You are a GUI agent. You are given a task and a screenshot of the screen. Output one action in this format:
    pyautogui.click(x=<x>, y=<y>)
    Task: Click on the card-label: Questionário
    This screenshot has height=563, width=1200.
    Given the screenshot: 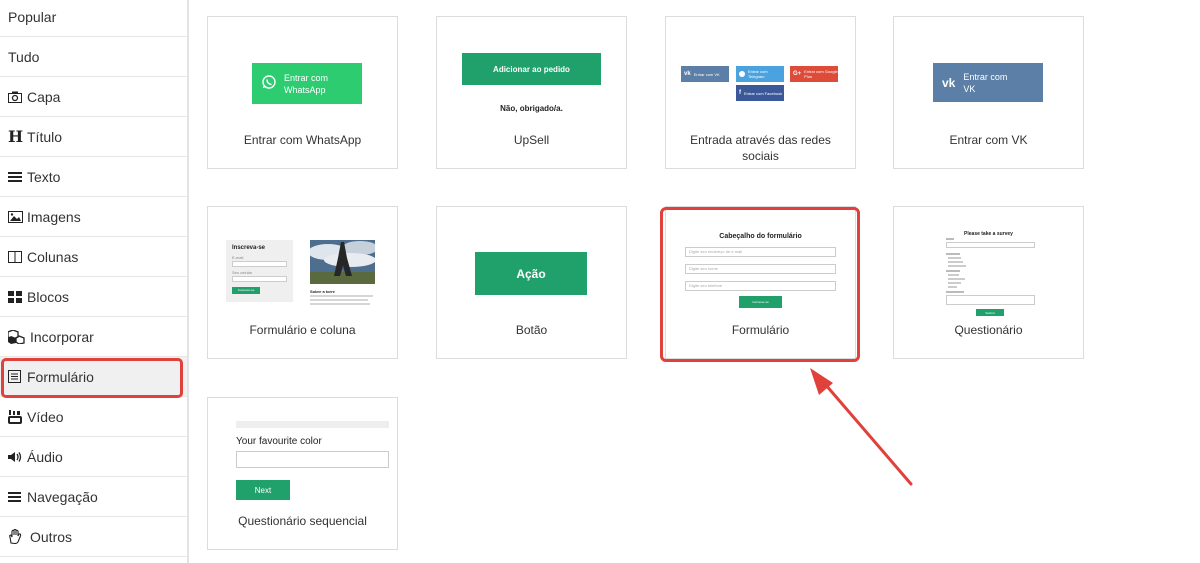 What is the action you would take?
    pyautogui.click(x=988, y=330)
    